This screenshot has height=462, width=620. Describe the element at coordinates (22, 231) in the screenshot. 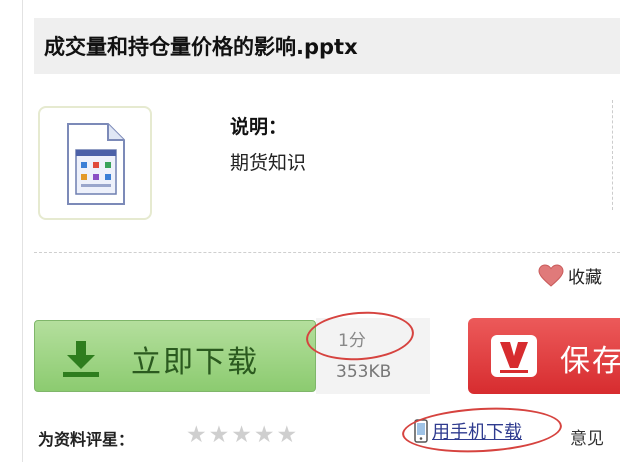

I see `left-divider` at that location.